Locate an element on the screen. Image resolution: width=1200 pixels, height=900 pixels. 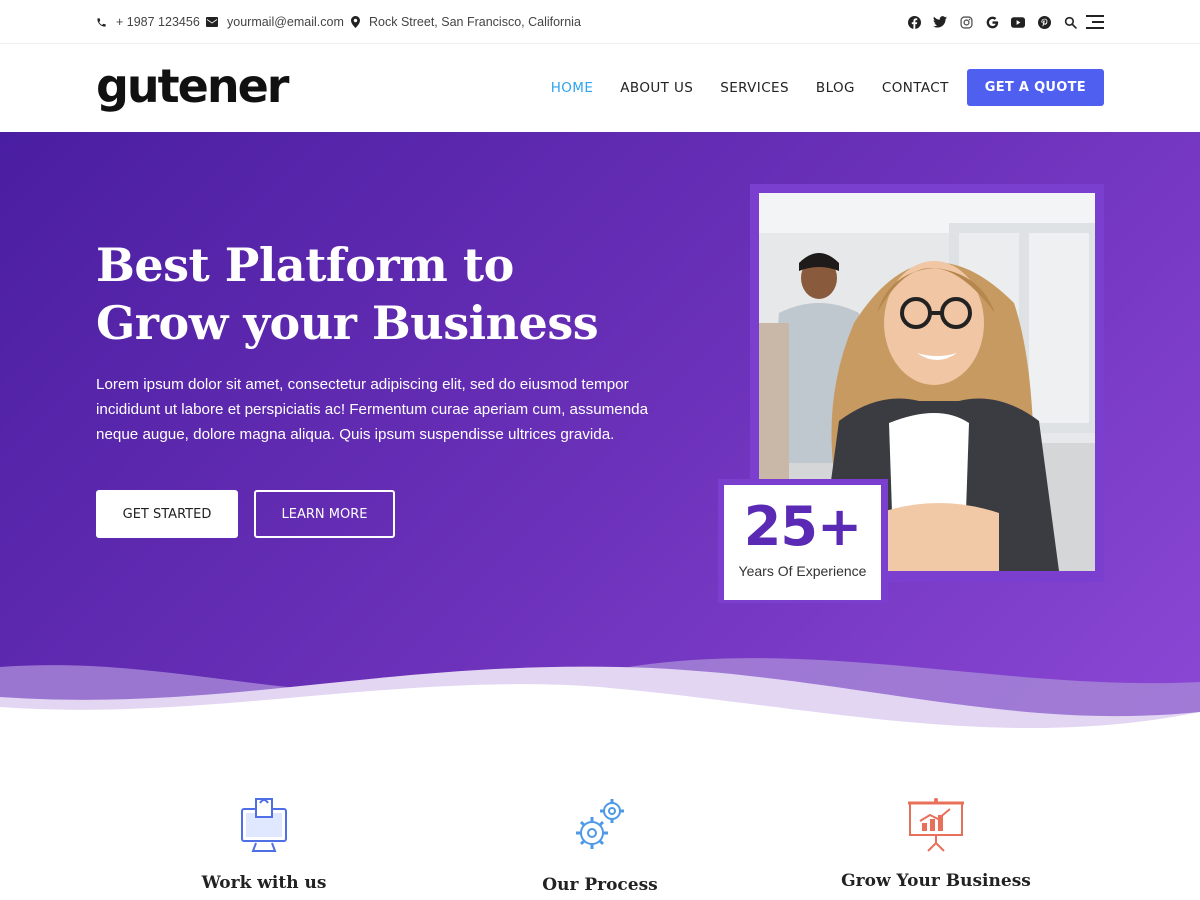
email-contact: yourmail@email.com is located at coordinates (275, 22).